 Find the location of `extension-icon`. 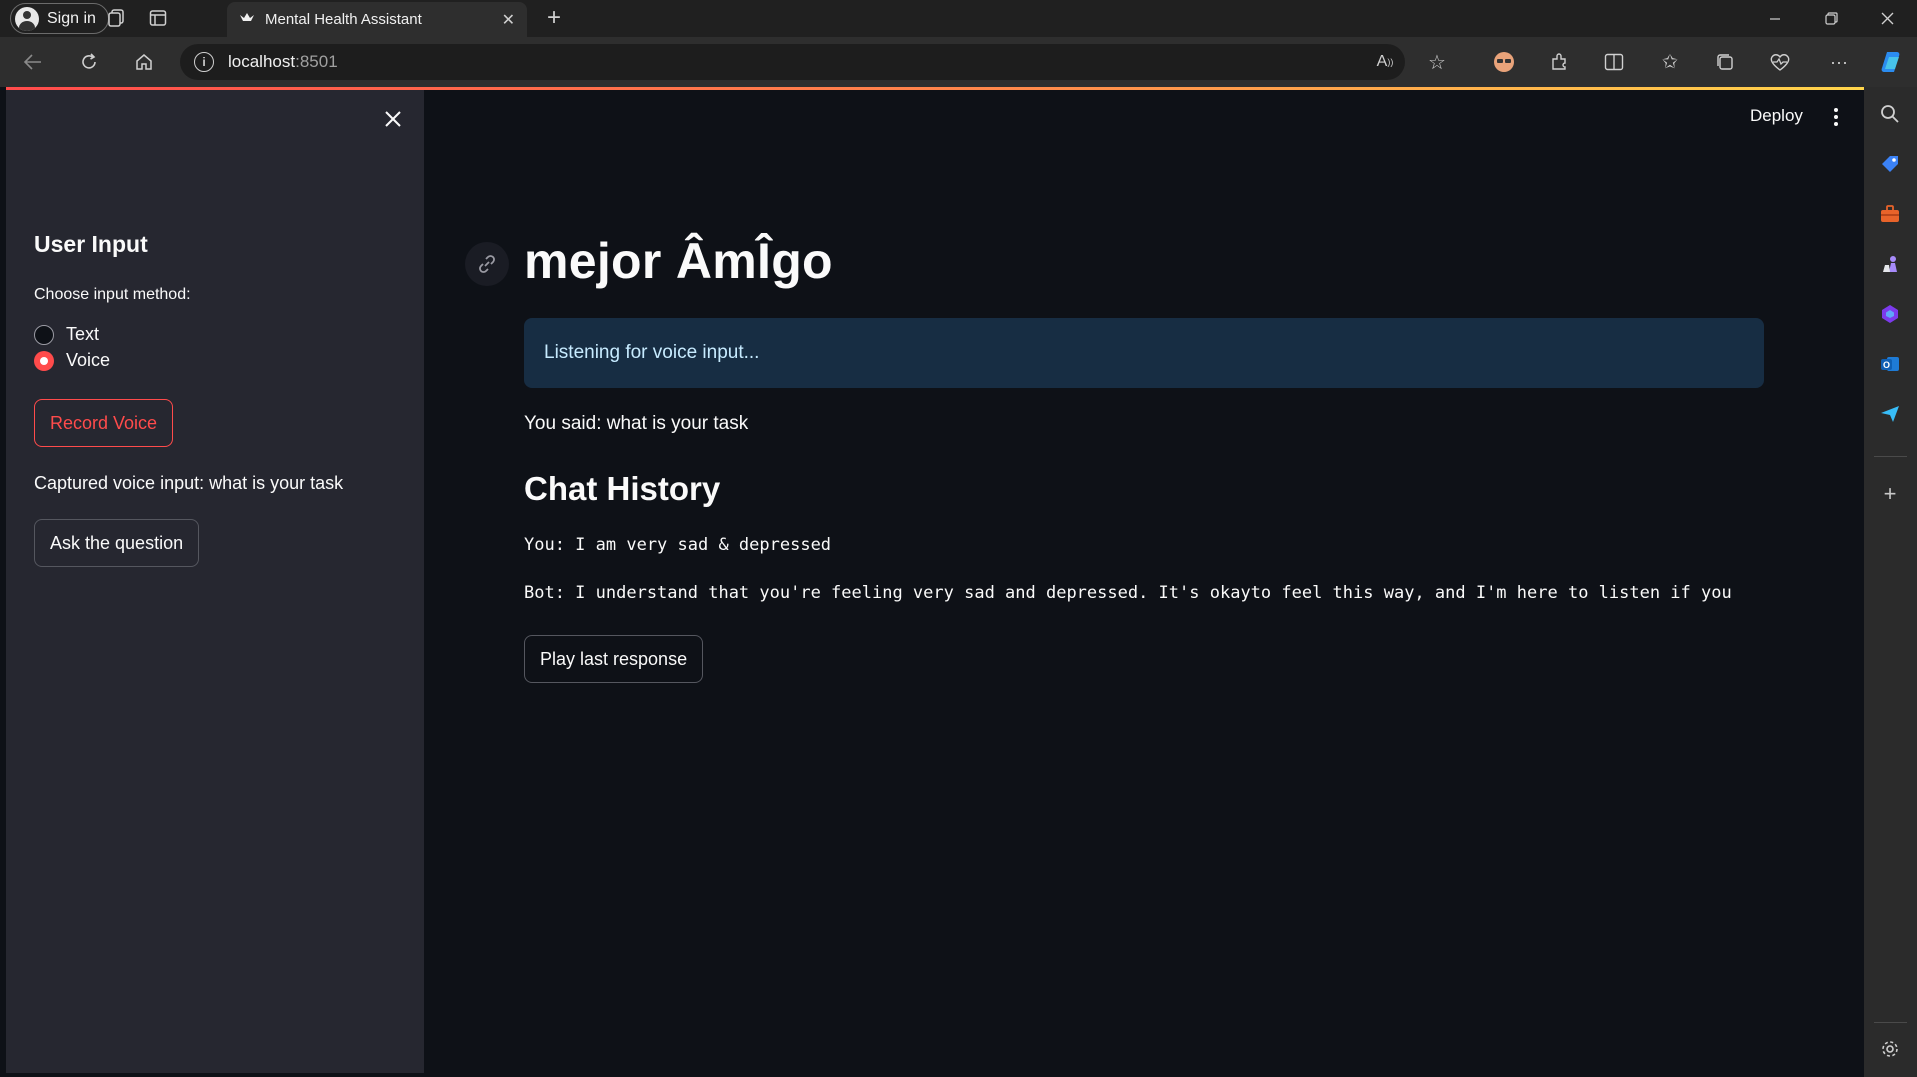

extension-icon is located at coordinates (1559, 62).